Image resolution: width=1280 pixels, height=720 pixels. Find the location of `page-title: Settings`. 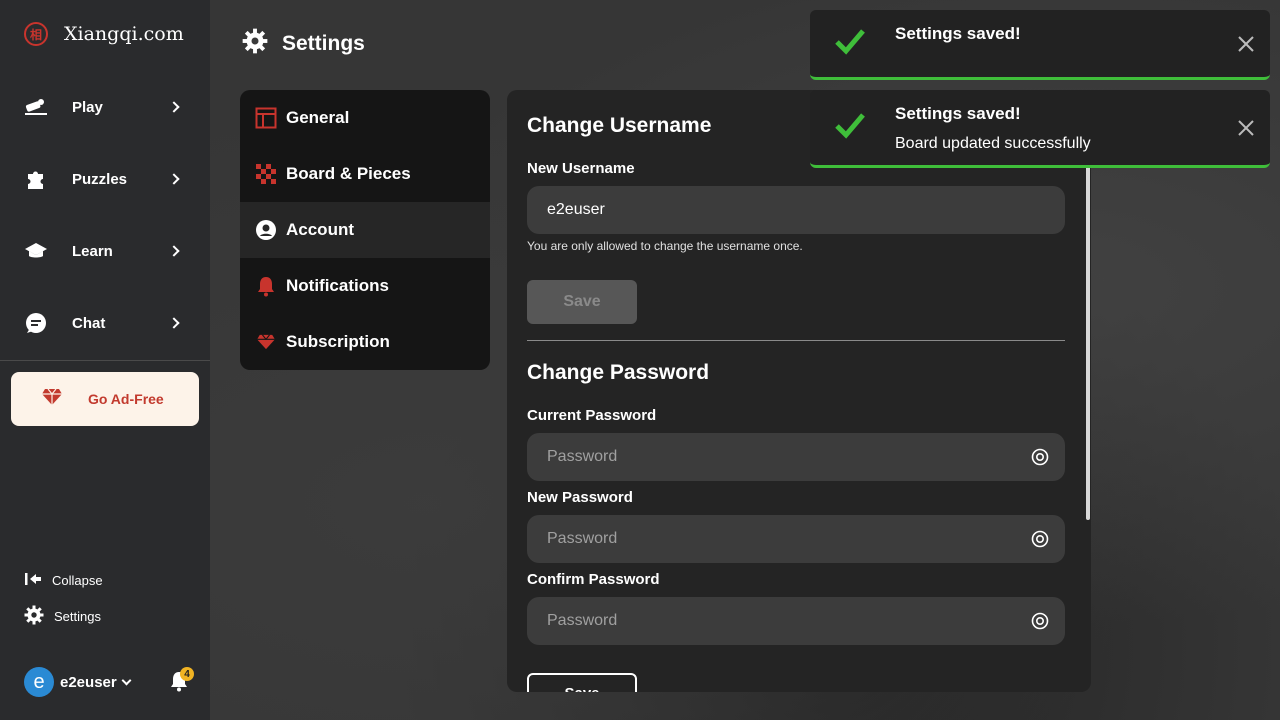

page-title: Settings is located at coordinates (323, 43).